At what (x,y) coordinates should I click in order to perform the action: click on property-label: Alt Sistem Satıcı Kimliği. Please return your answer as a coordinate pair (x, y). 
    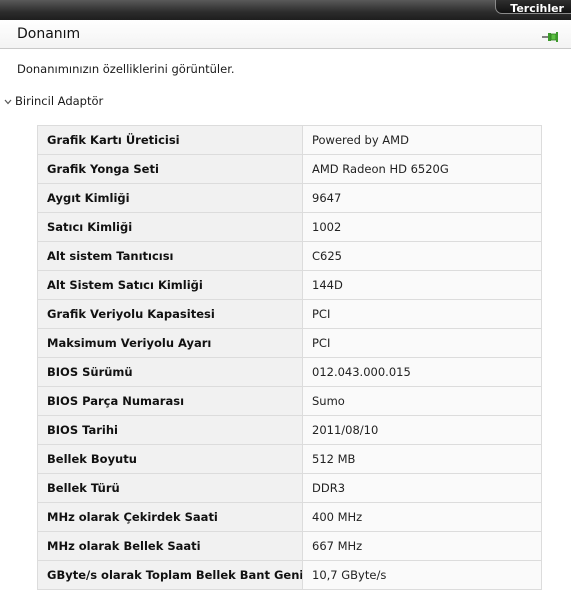
    Looking at the image, I should click on (170, 285).